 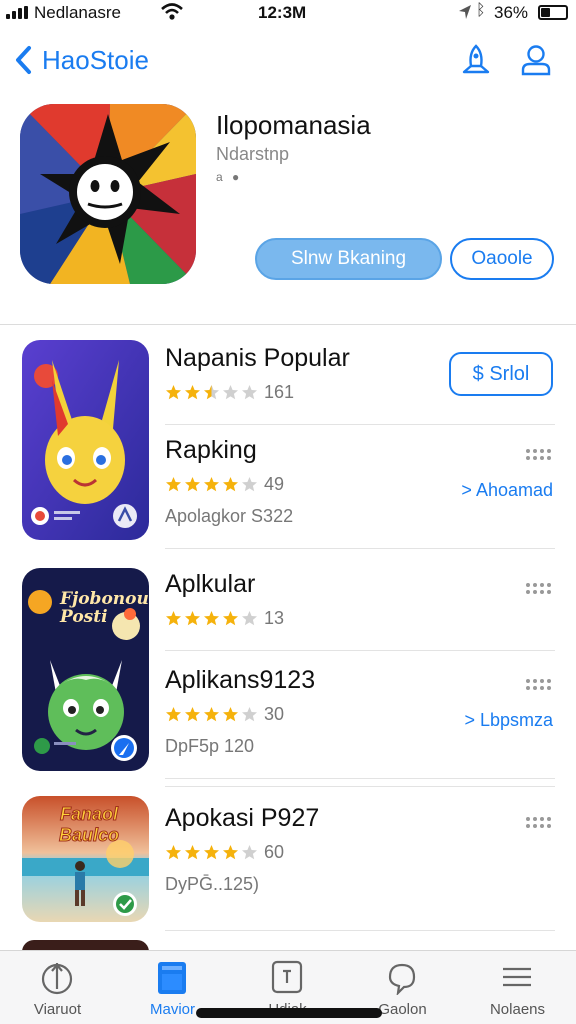 What do you see at coordinates (402, 979) in the screenshot?
I see `chat-icon` at bounding box center [402, 979].